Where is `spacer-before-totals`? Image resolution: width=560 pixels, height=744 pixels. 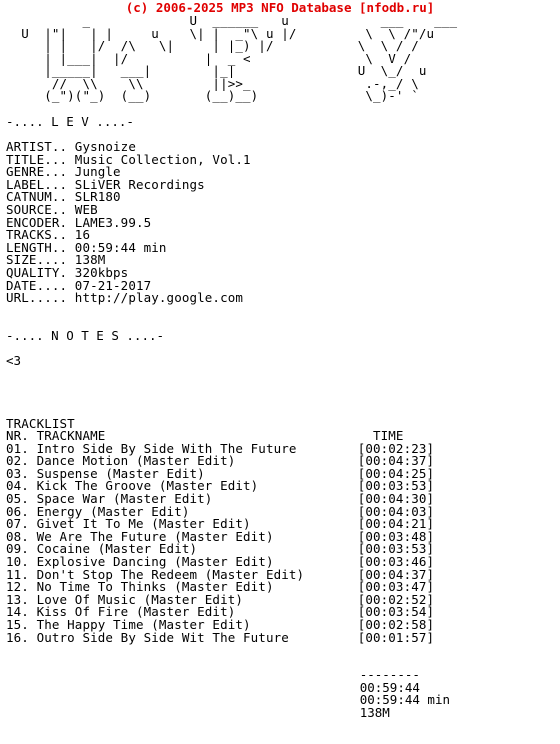
spacer-before-totals is located at coordinates (280, 650).